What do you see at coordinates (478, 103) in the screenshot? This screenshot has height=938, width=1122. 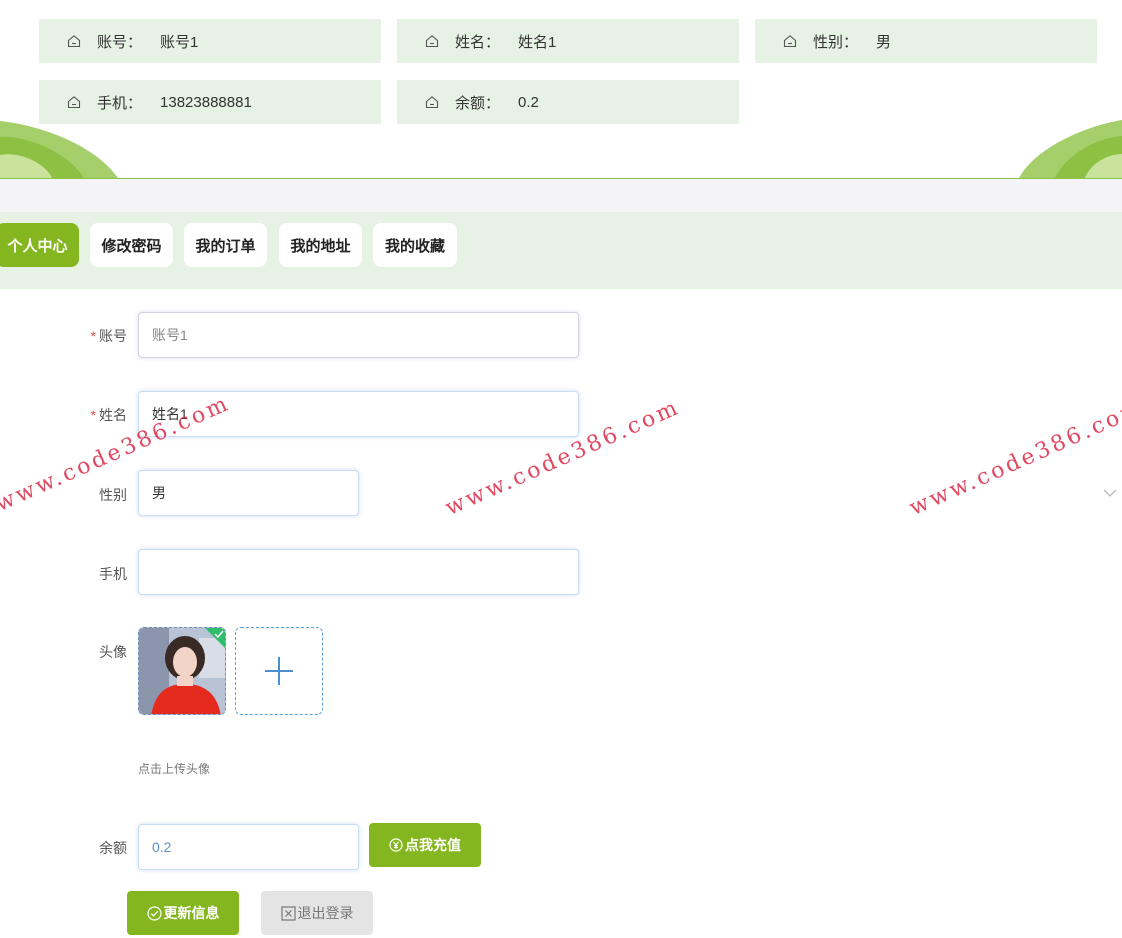 I see `info-label: 余额：` at bounding box center [478, 103].